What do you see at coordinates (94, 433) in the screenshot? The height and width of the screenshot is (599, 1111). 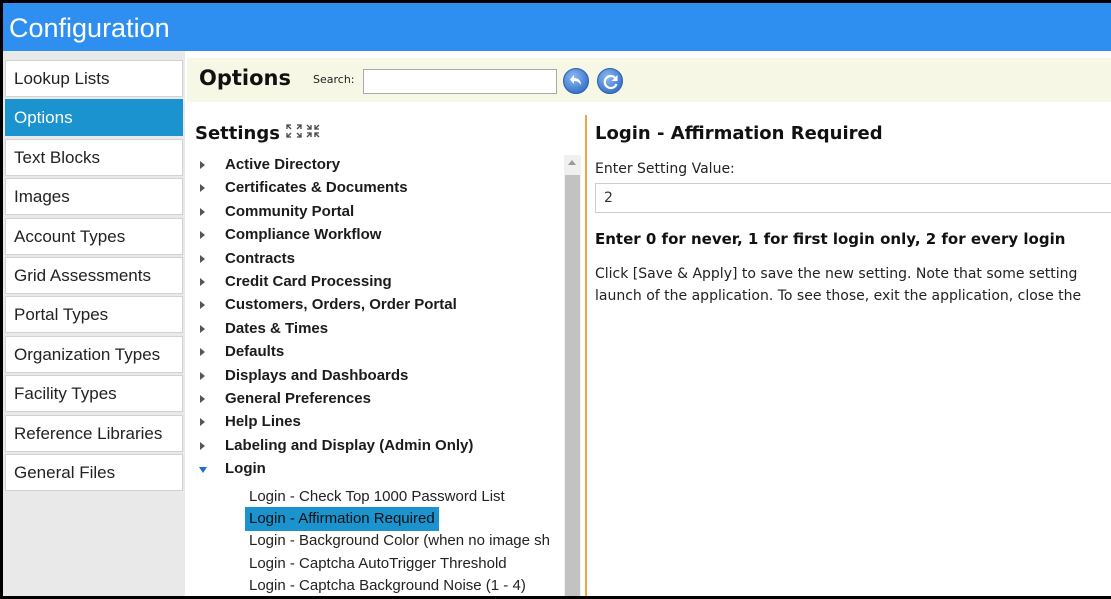 I see `sidebar-item-reference-libraries: Reference Libraries` at bounding box center [94, 433].